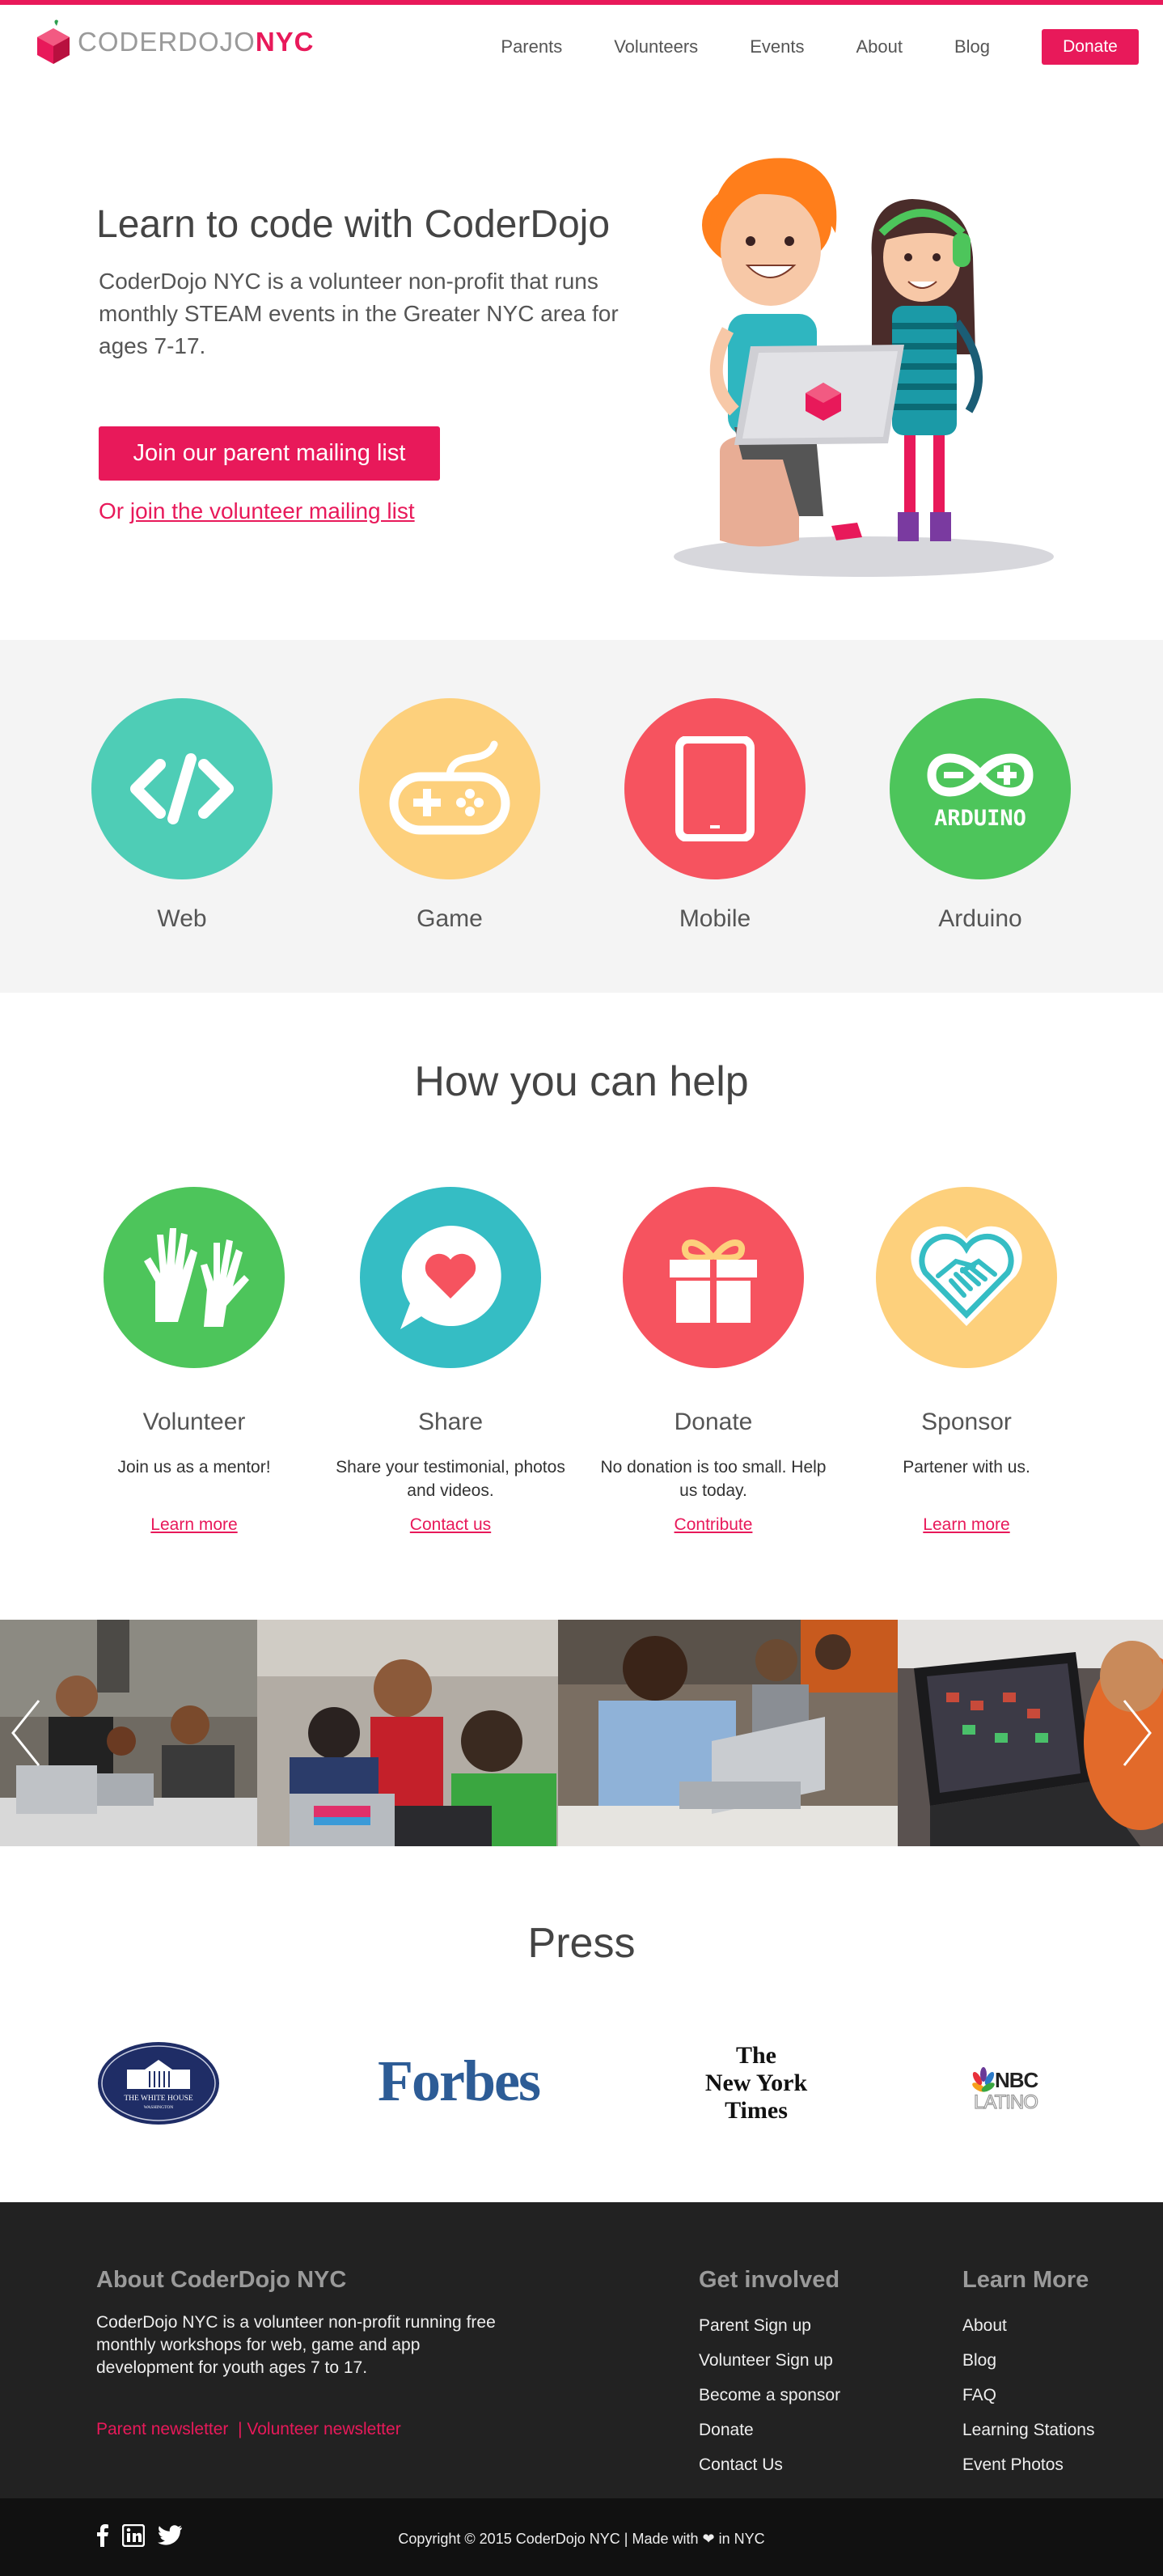 The image size is (1163, 2576). I want to click on svg-text: New York, so click(756, 2083).